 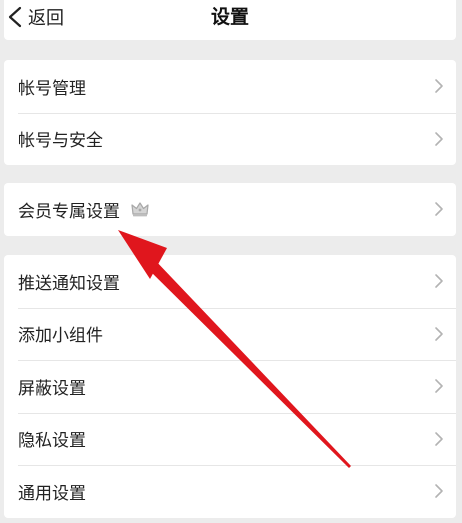 I want to click on settings-group-member: 会员专属设置, so click(x=230, y=209).